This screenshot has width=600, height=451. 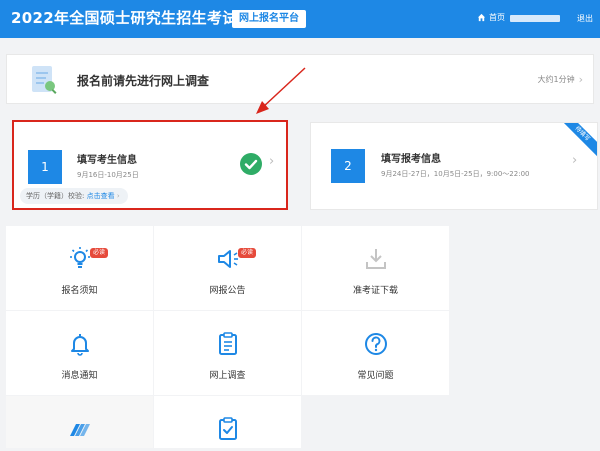 I want to click on tile-faq: 常见问题, so click(x=375, y=353).